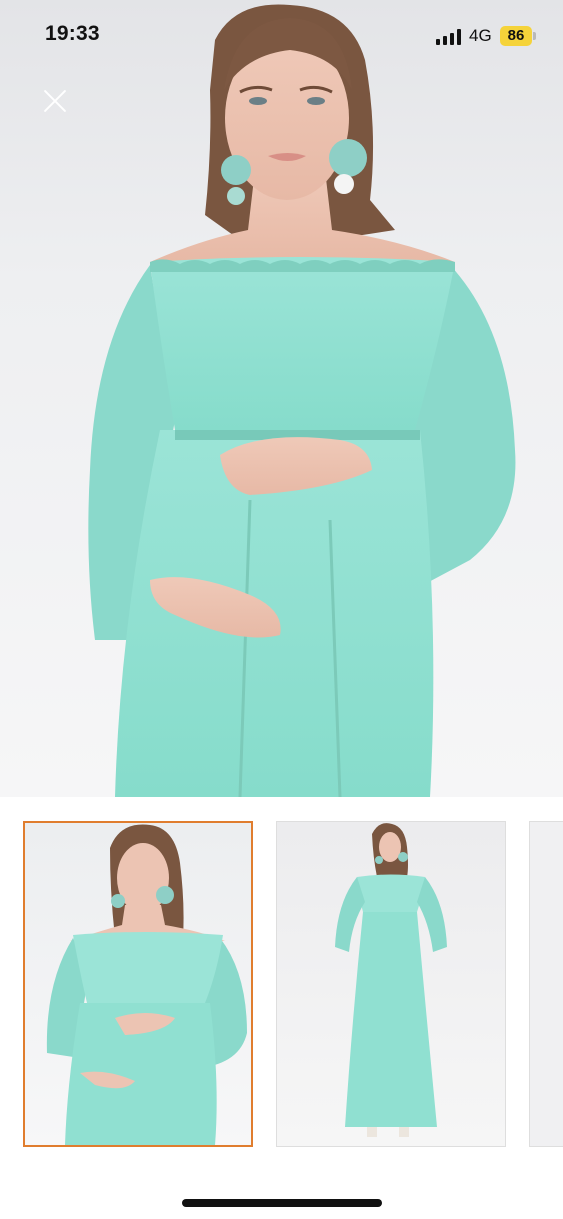 Image resolution: width=563 pixels, height=1219 pixels. Describe the element at coordinates (480, 35) in the screenshot. I see `network-label: 4G` at that location.